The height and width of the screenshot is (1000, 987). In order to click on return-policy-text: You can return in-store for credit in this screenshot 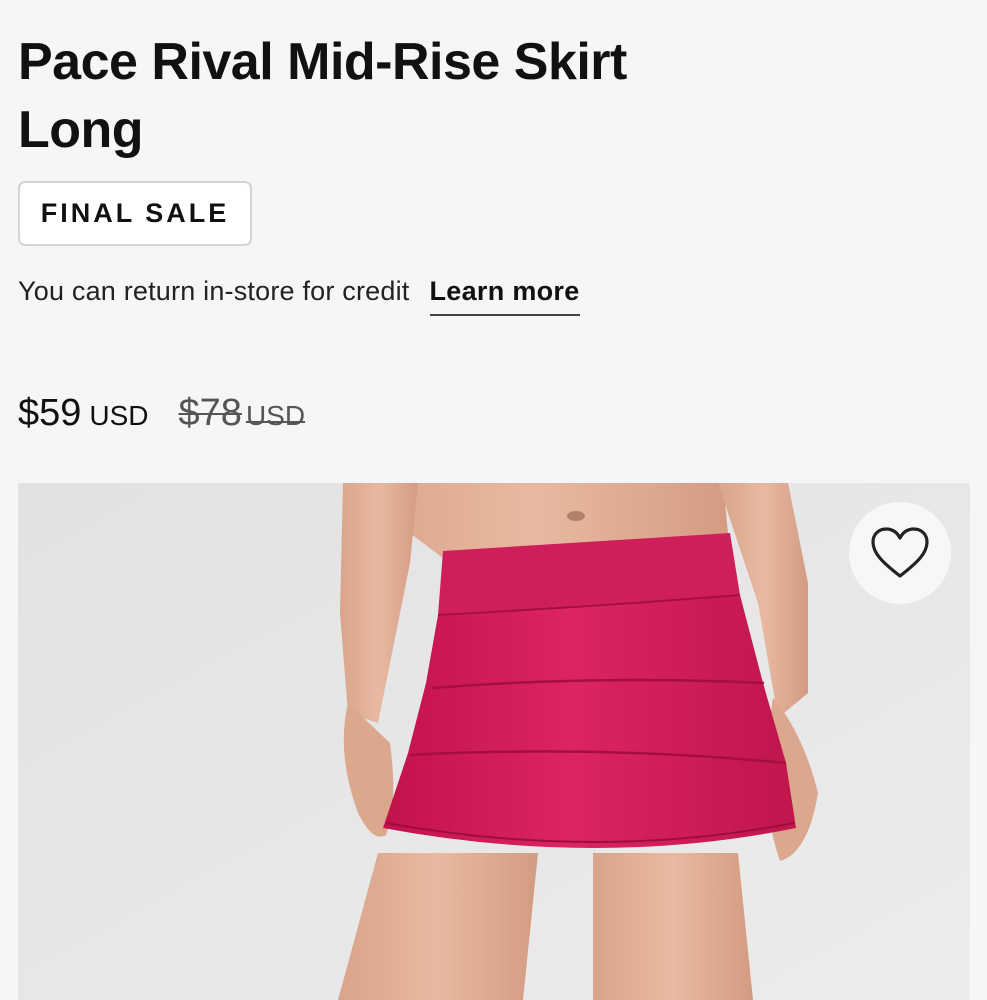, I will do `click(214, 291)`.